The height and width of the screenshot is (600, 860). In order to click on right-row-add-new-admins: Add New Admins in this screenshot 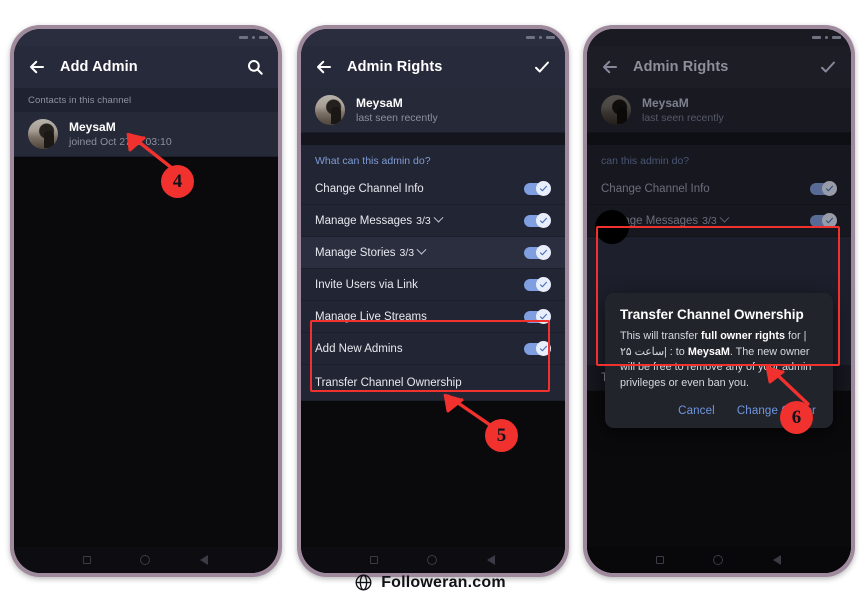, I will do `click(433, 349)`.